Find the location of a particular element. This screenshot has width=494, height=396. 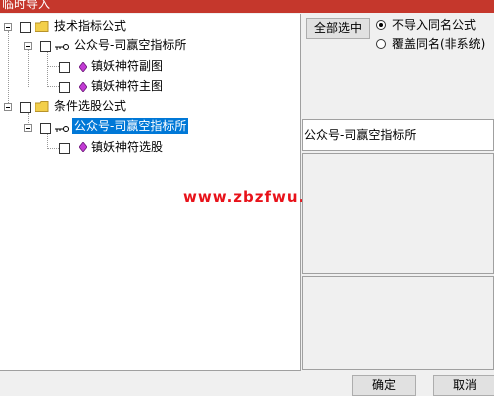

formula-name-box: 公众号-司赢空指标所 is located at coordinates (398, 135).